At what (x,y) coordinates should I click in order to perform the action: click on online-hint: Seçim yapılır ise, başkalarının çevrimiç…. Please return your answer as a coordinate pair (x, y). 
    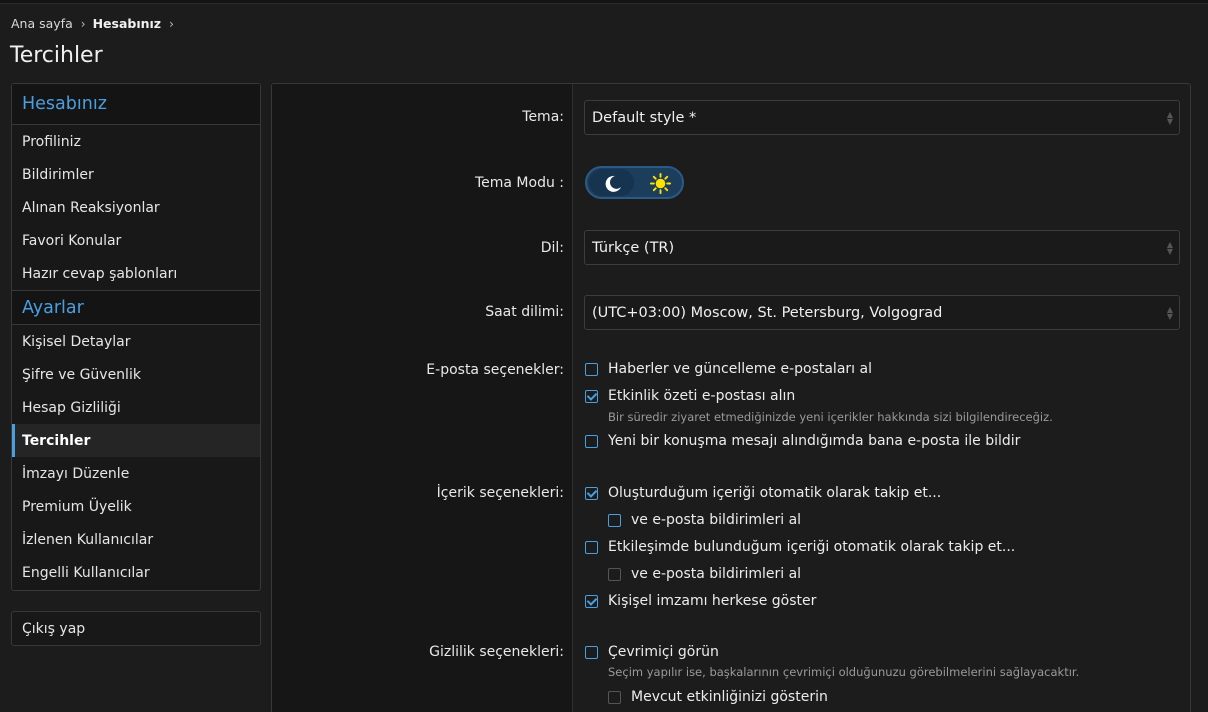
    Looking at the image, I should click on (844, 672).